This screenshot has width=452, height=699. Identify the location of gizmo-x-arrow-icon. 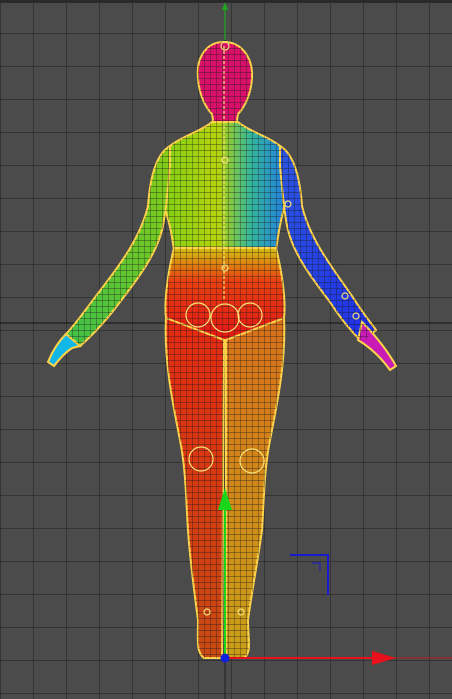
(384, 658).